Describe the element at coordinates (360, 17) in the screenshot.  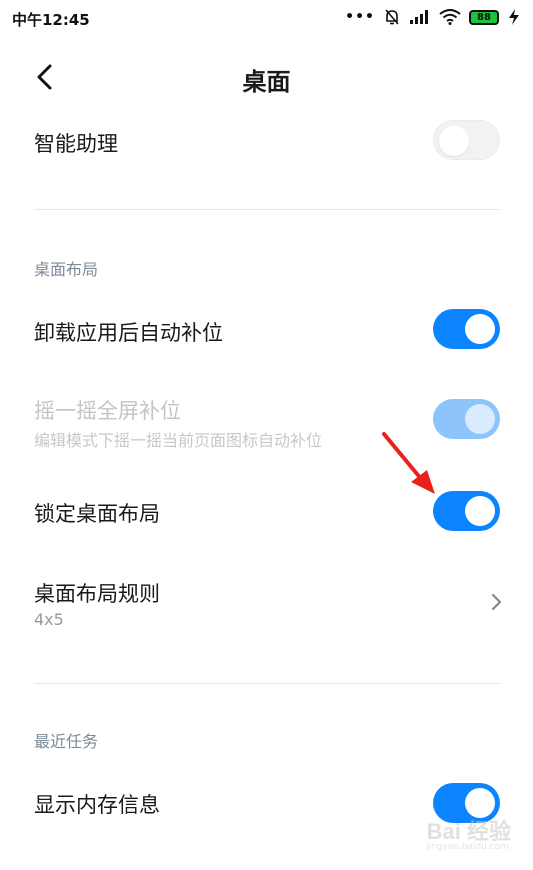
I see `more-dots-icon: •••` at that location.